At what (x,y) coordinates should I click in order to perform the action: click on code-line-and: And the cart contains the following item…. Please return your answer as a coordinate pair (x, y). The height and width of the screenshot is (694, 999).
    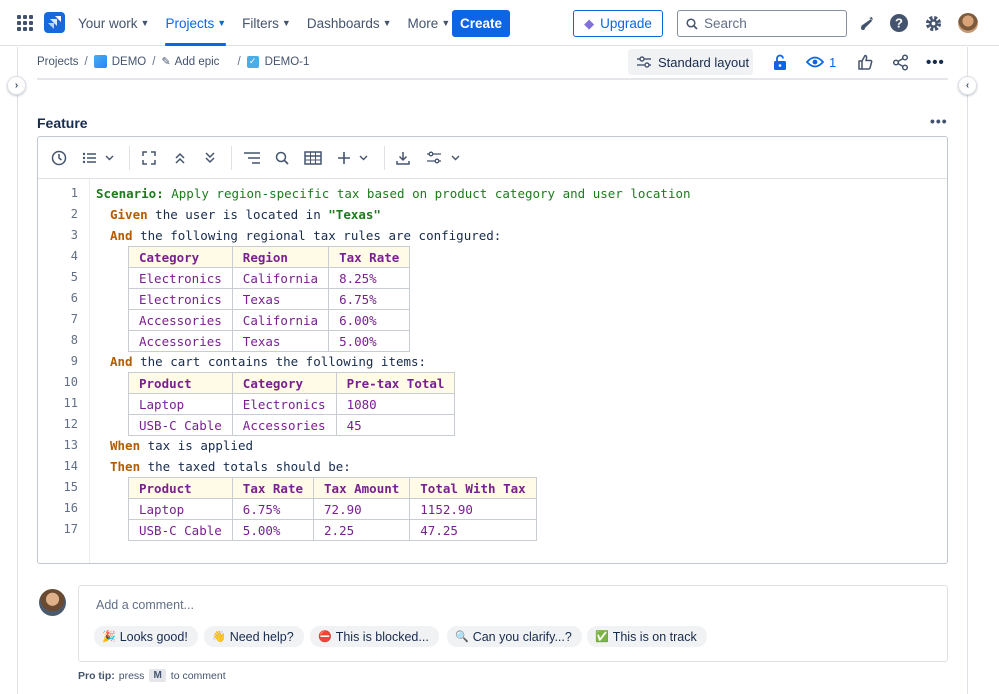
    Looking at the image, I should click on (268, 361).